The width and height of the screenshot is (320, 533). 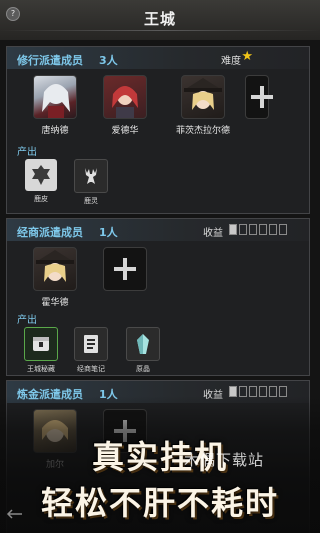 I want to click on promo-headline: 真实挂机, so click(x=159, y=457).